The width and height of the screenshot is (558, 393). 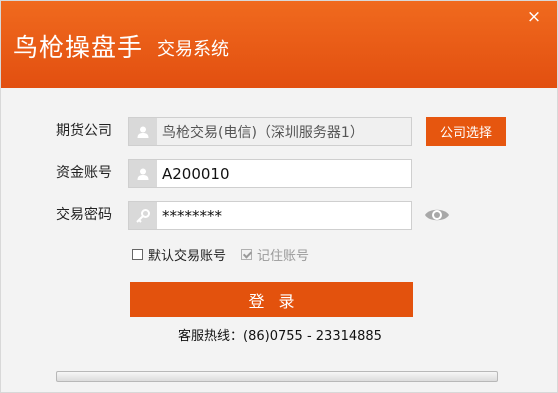 I want to click on default-account-checkbox, so click(x=137, y=254).